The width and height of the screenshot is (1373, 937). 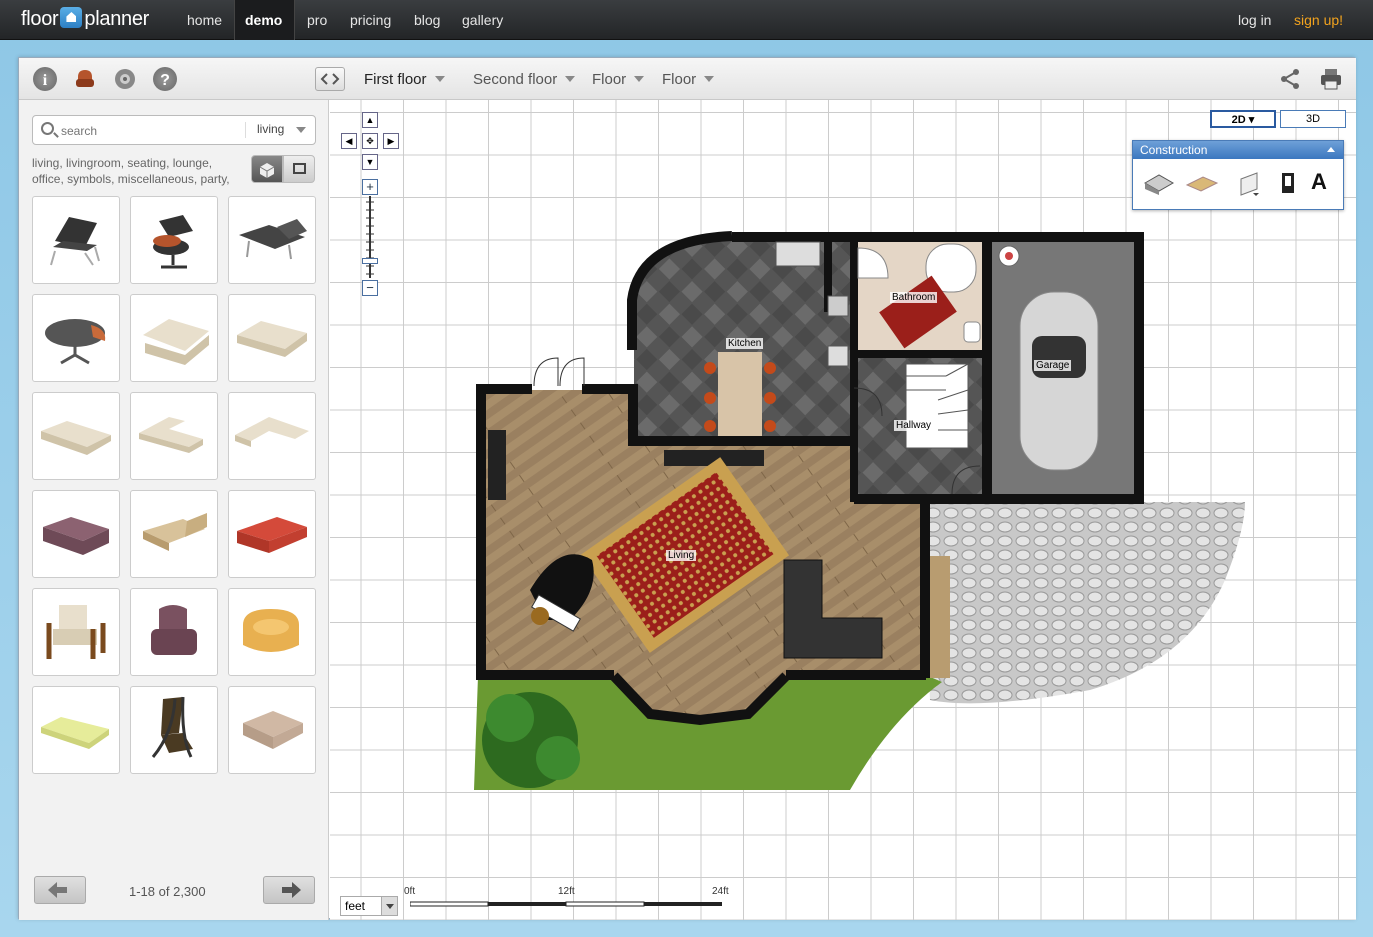 I want to click on room-label-kitchen: Kitchen, so click(x=745, y=343).